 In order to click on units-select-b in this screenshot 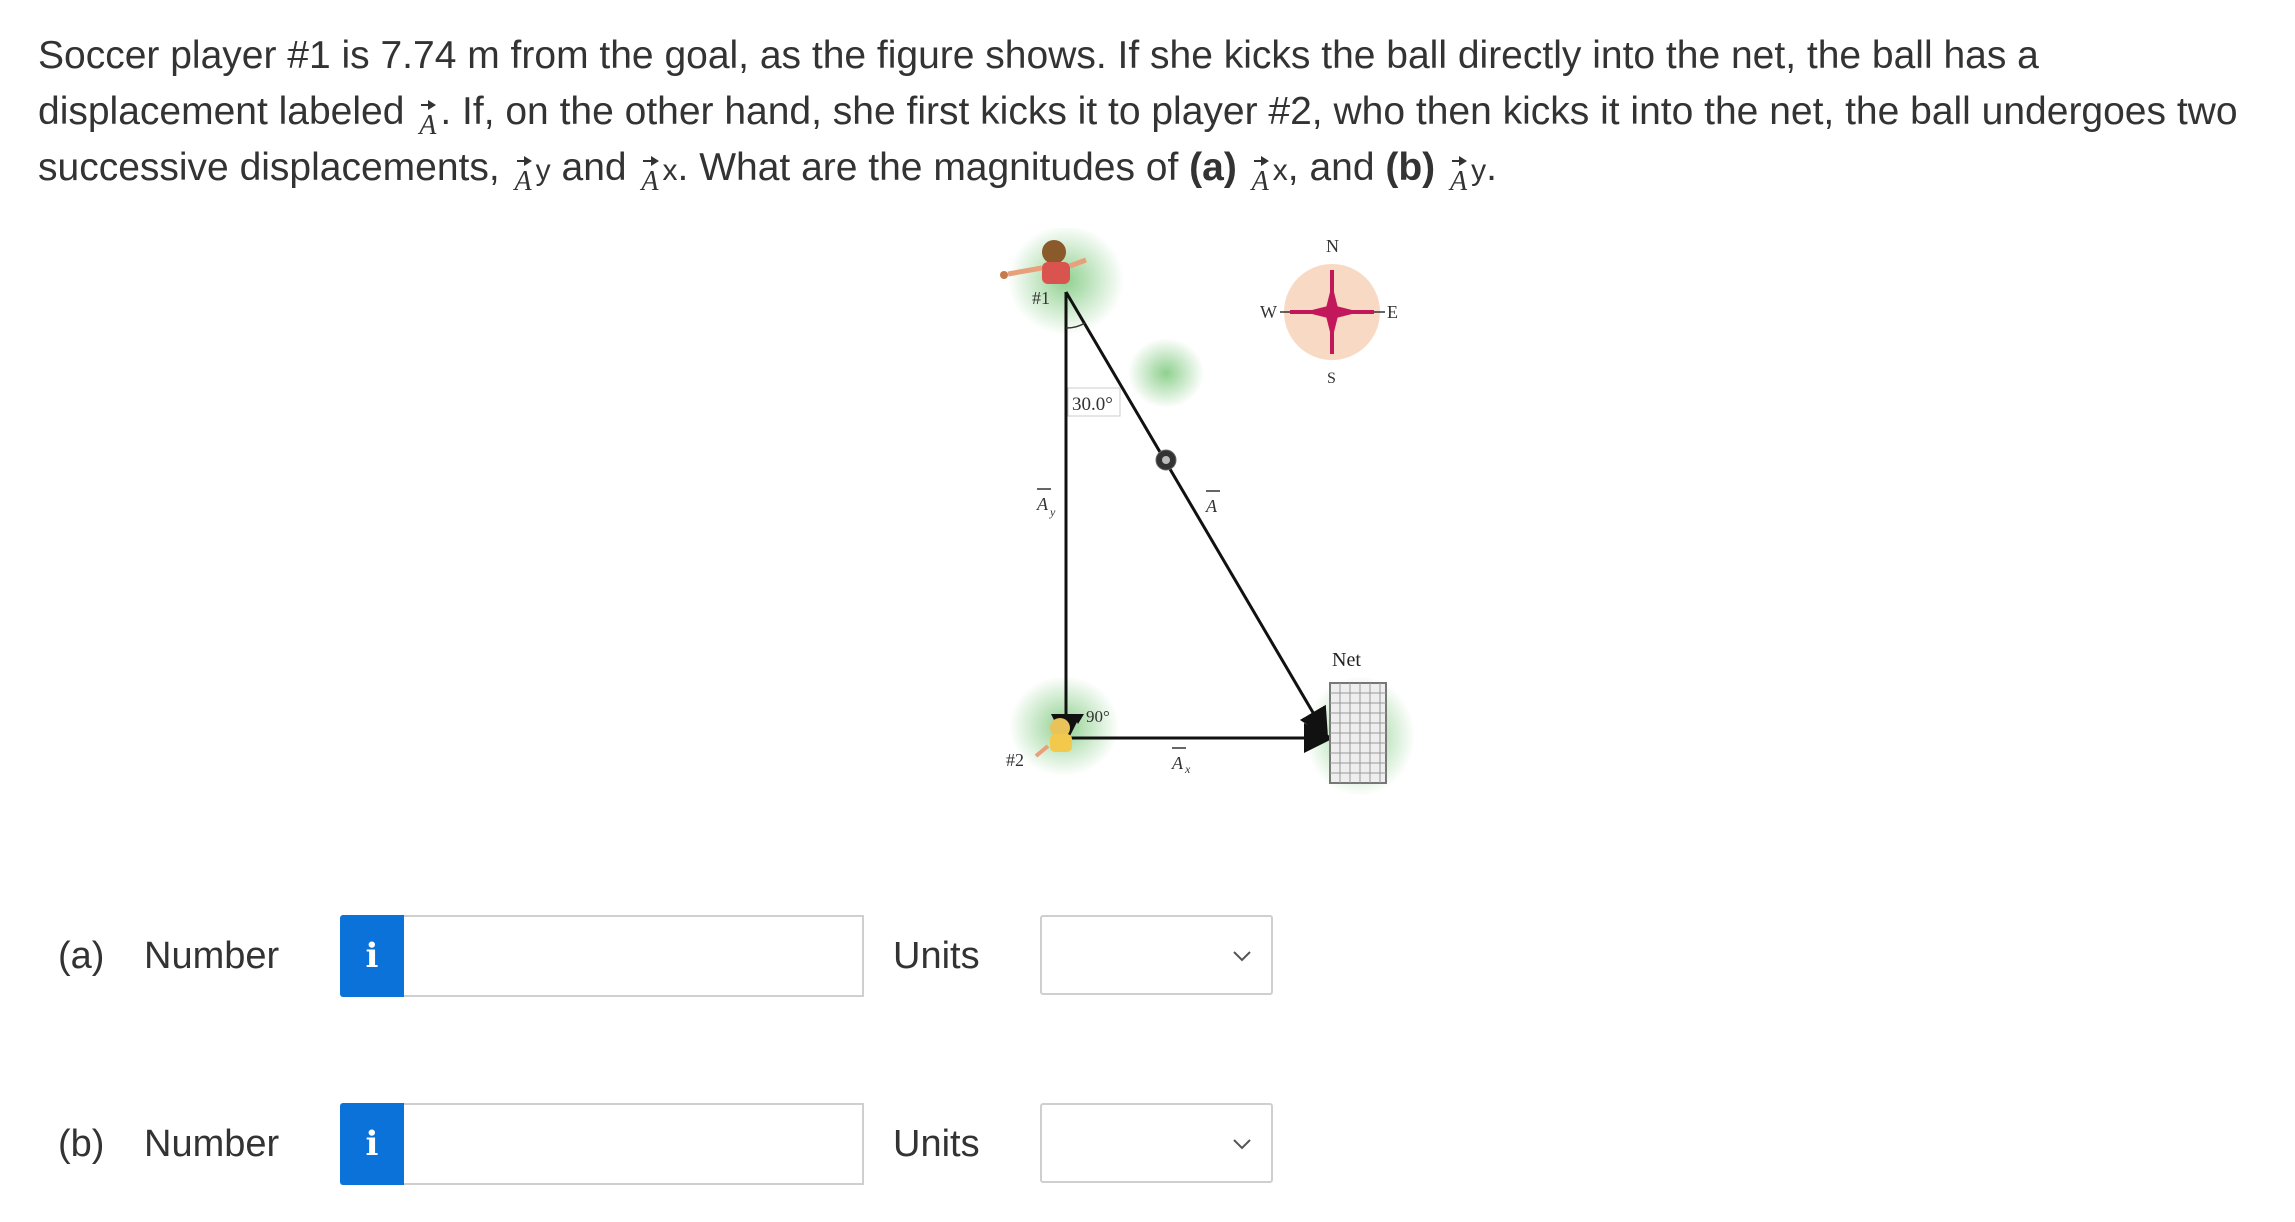, I will do `click(1156, 1143)`.